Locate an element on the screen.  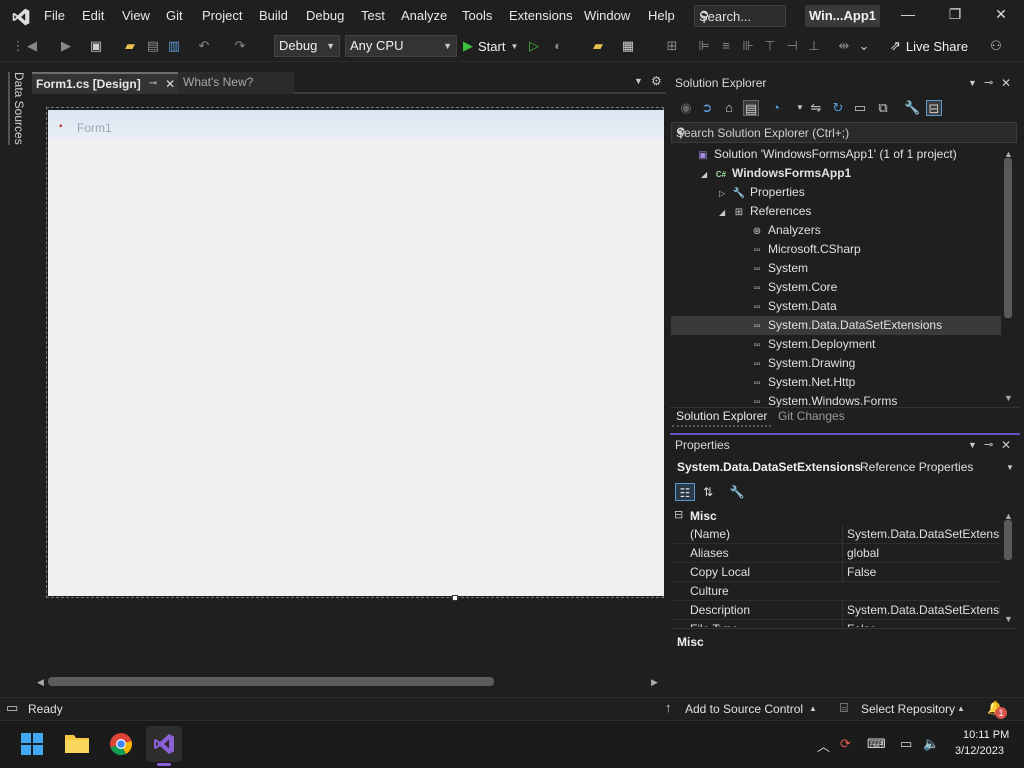
menu-help: Help is located at coordinates (661, 15).